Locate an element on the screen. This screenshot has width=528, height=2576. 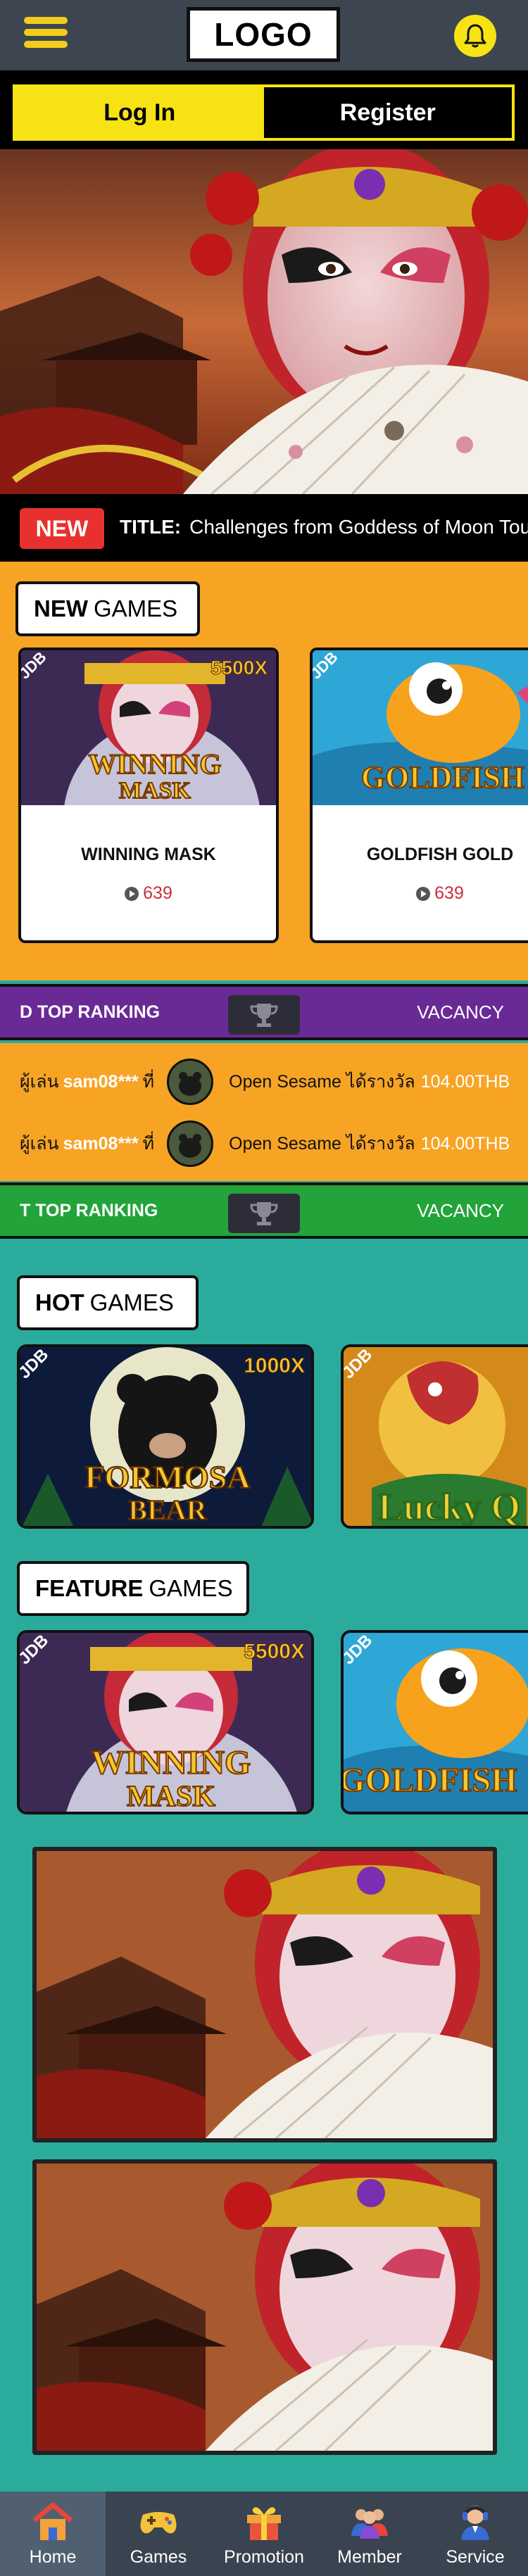
nav-member: Member is located at coordinates (369, 2534).